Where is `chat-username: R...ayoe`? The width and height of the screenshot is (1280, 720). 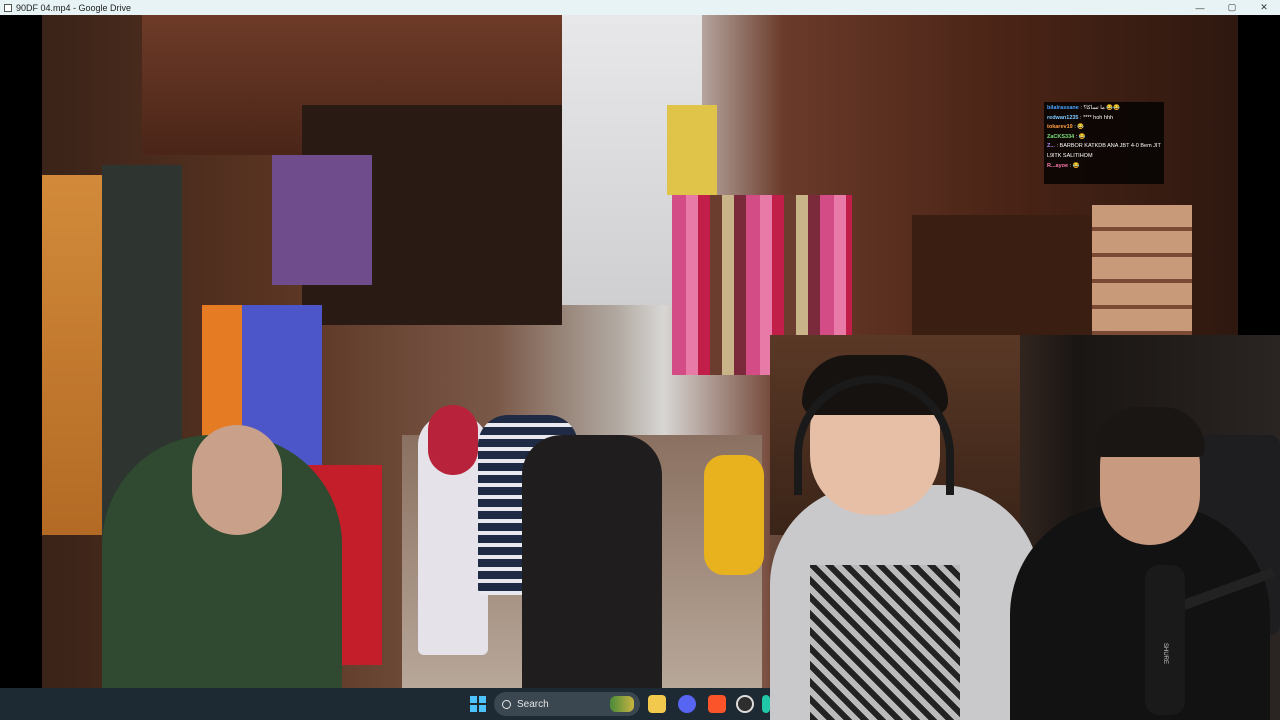 chat-username: R...ayoe is located at coordinates (1058, 165).